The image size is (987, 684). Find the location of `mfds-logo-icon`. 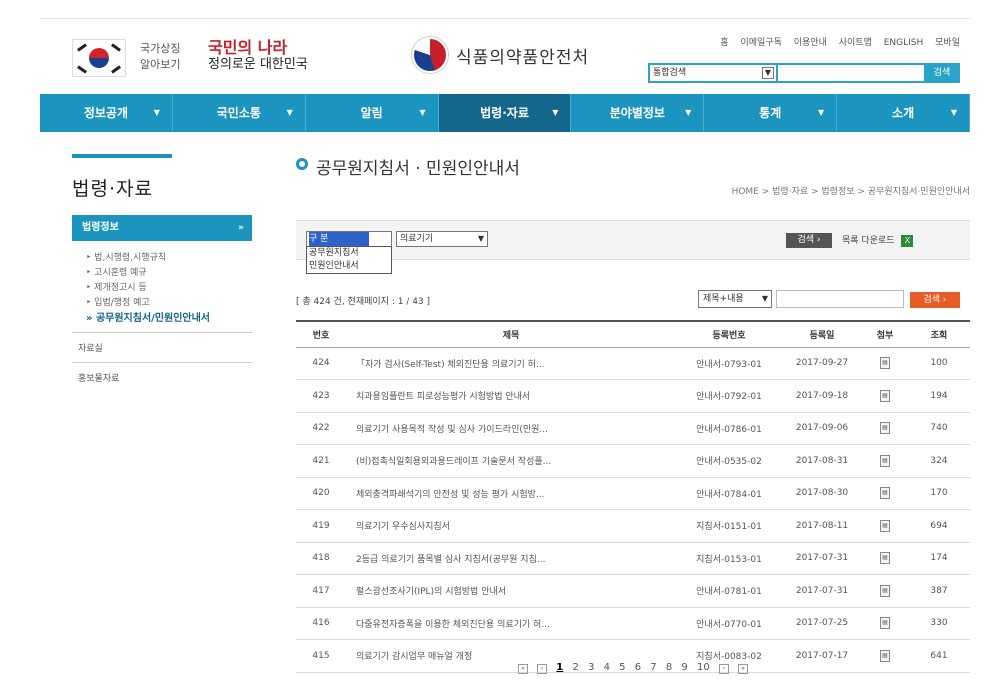

mfds-logo-icon is located at coordinates (430, 55).